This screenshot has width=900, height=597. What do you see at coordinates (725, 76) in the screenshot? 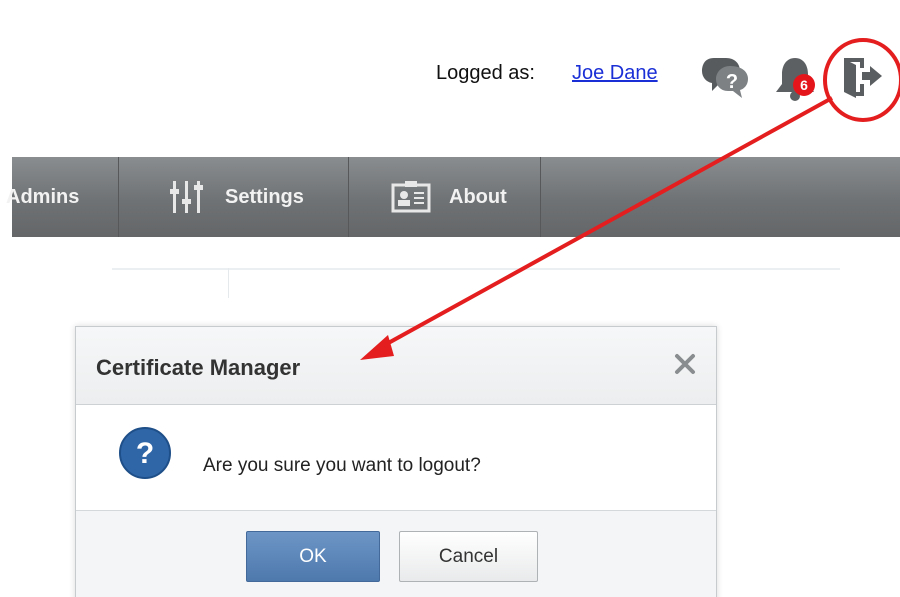
I see `support-chat-icon: ?` at bounding box center [725, 76].